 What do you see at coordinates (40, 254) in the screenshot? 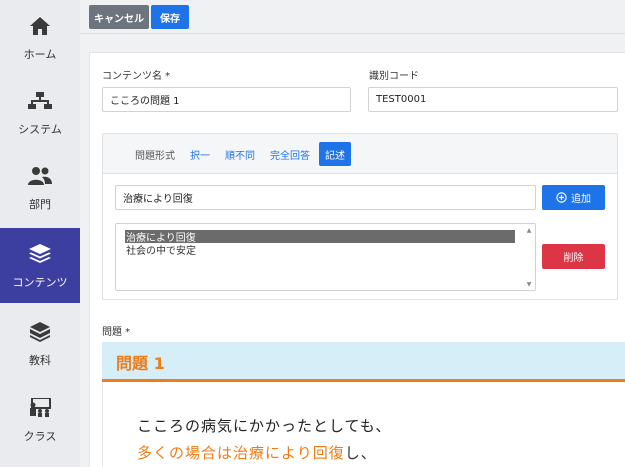
I see `layers-icon` at bounding box center [40, 254].